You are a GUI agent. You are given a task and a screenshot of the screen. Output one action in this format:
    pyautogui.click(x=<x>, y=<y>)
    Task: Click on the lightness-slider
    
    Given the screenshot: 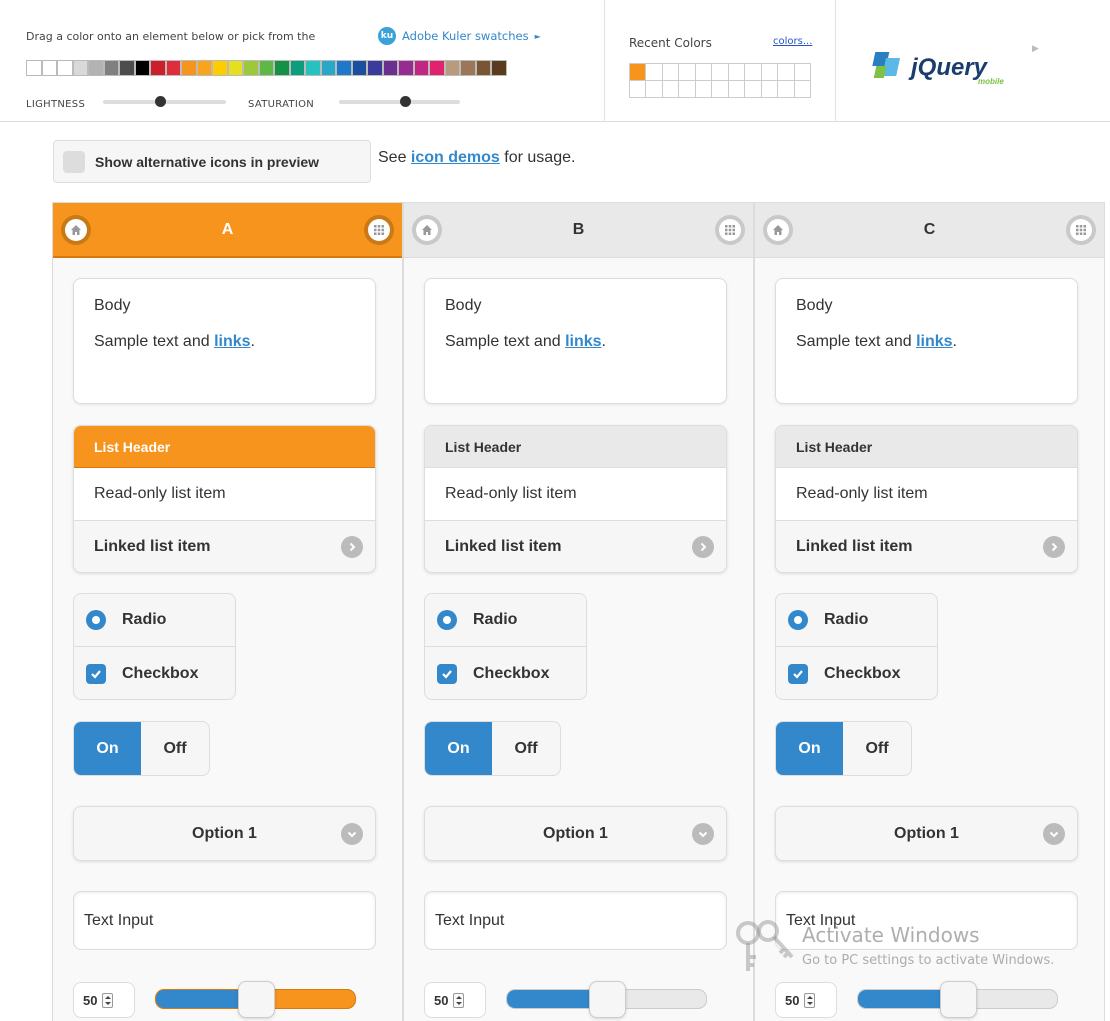 What is the action you would take?
    pyautogui.click(x=164, y=101)
    